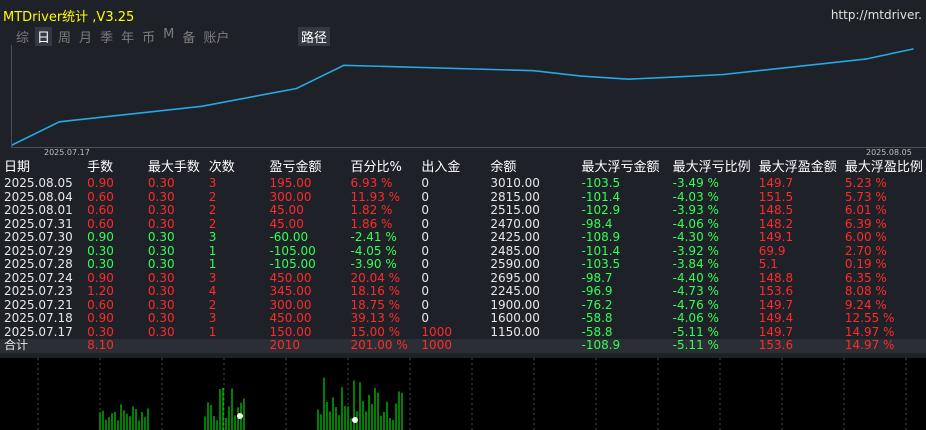 The image size is (926, 430). I want to click on col-header-max-float-profit: 最大浮盈金额, so click(802, 168).